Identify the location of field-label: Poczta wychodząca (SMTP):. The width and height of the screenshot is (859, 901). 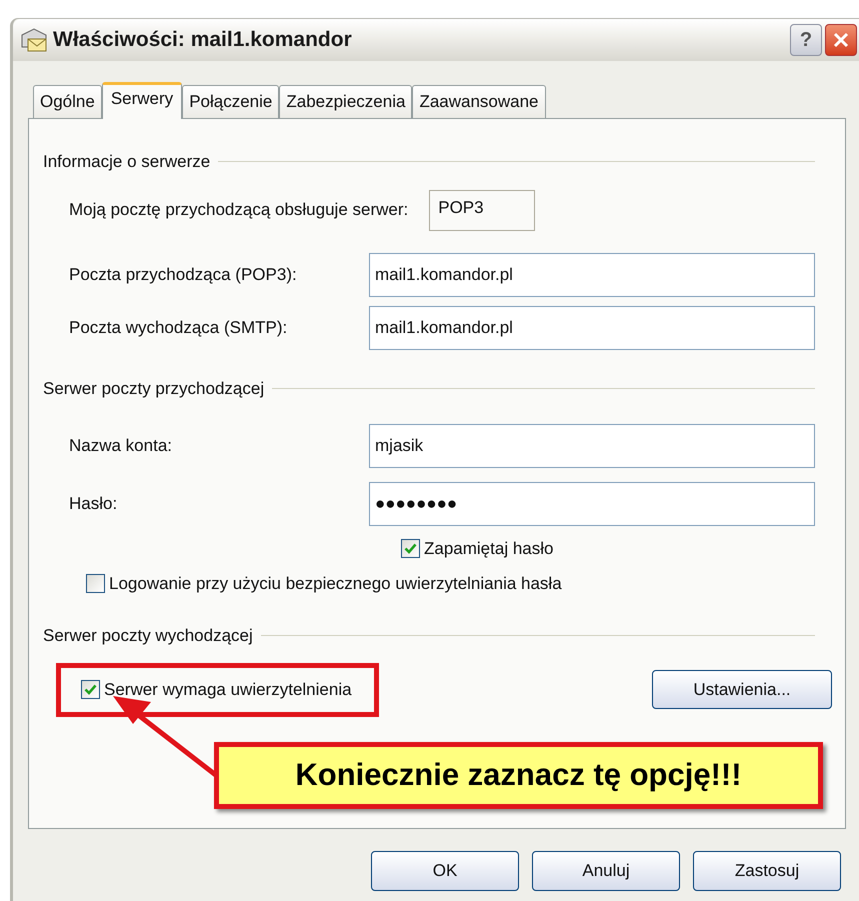
(178, 327).